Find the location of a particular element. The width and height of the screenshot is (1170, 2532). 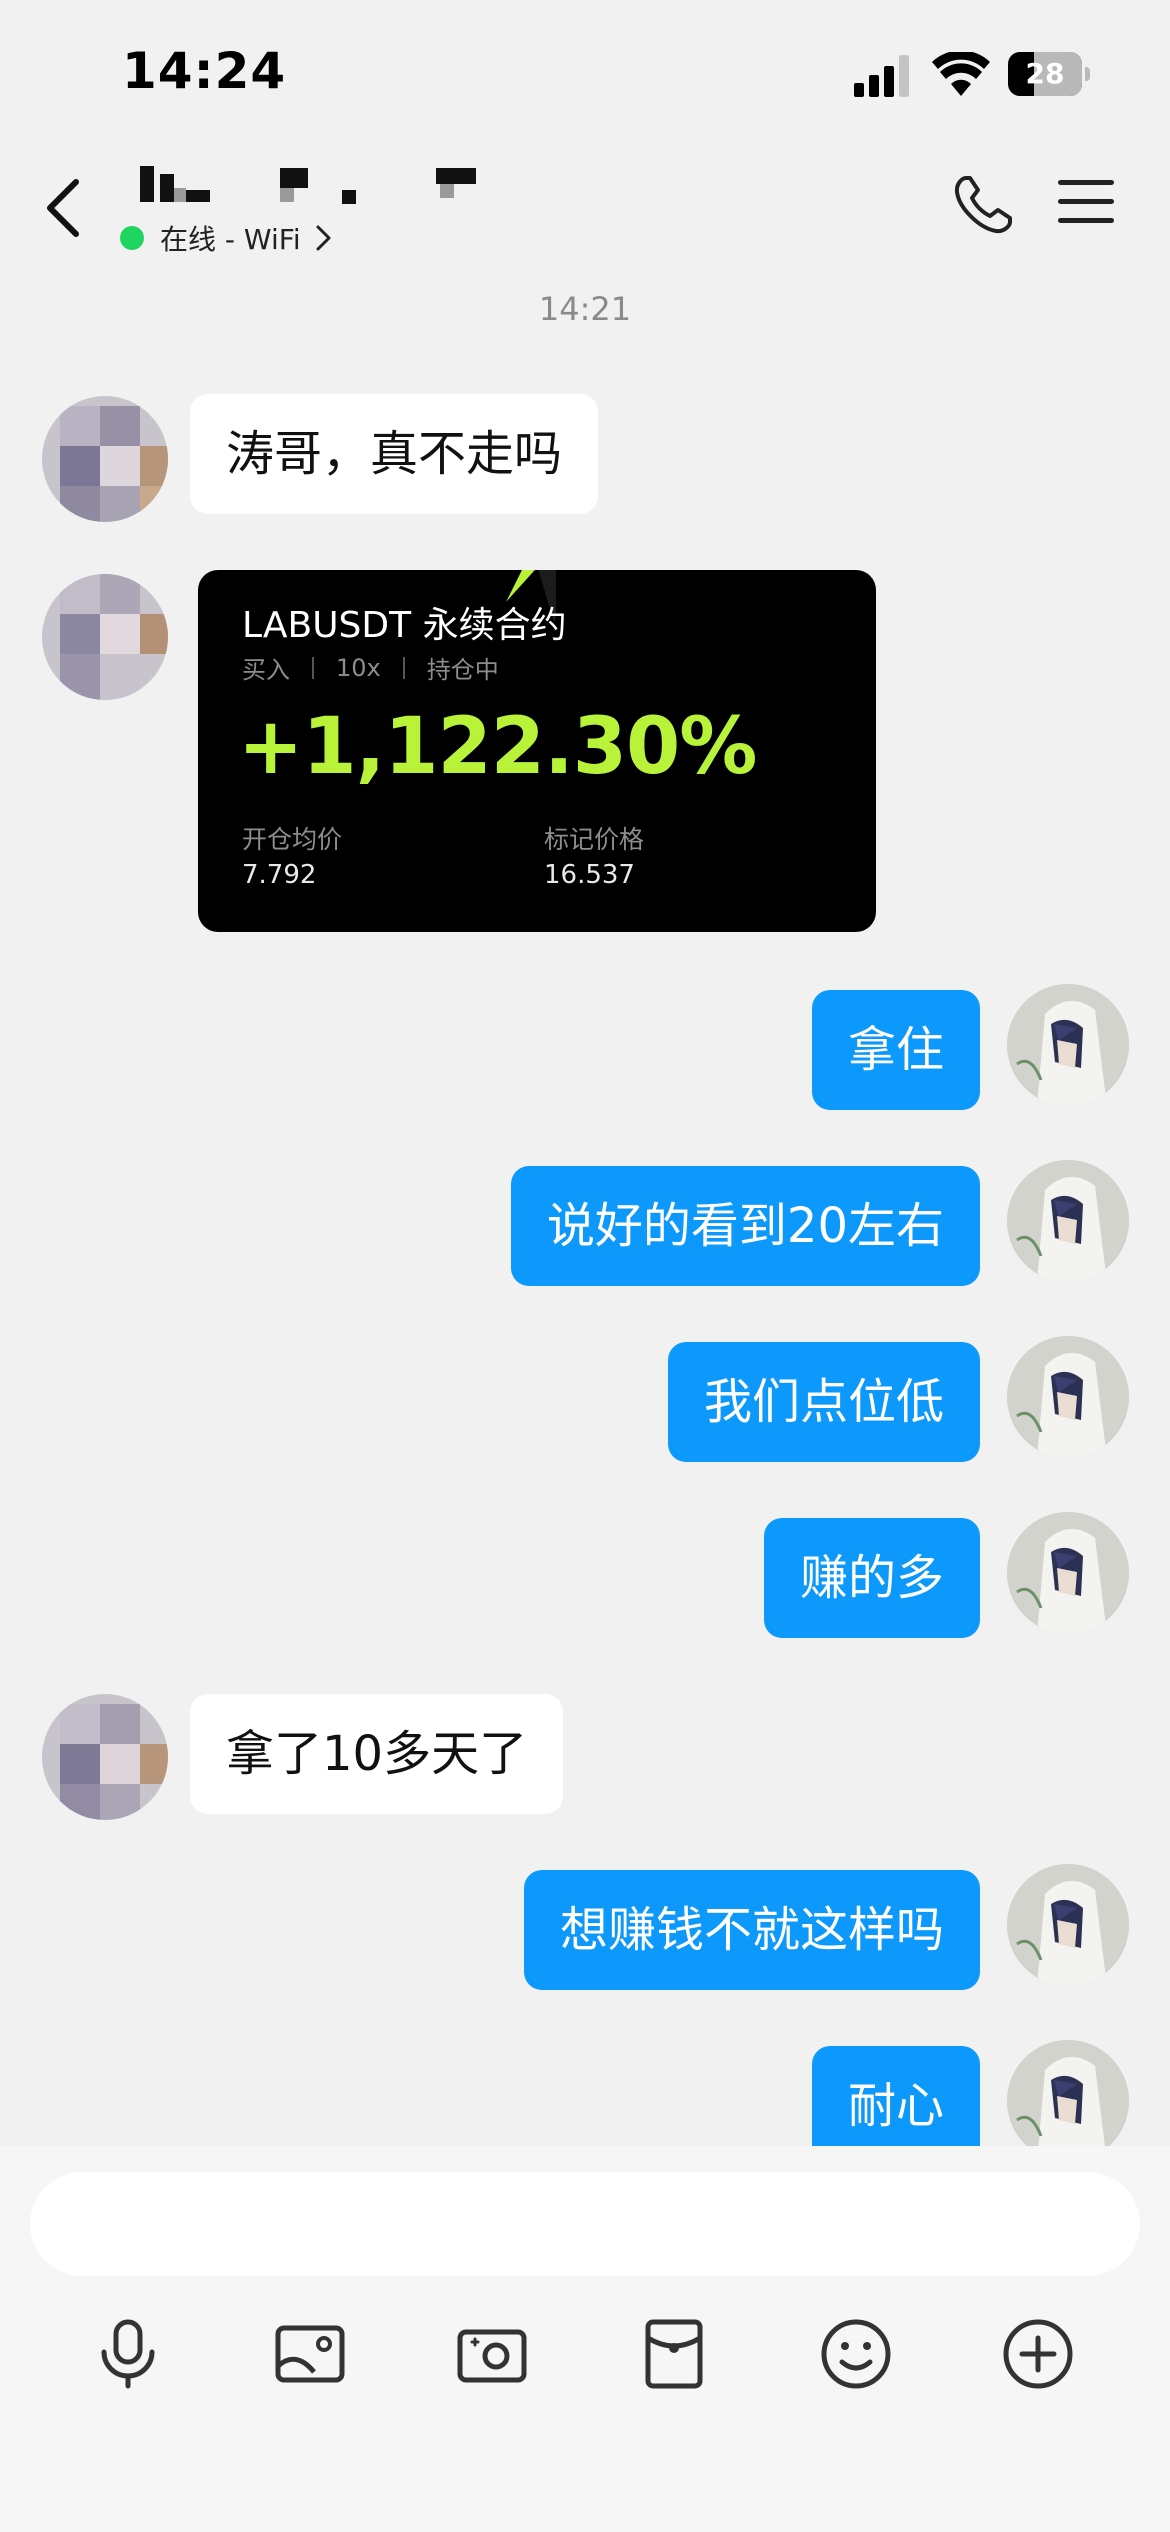

trade-pair: LABUSDT 永续合约 is located at coordinates (404, 625).